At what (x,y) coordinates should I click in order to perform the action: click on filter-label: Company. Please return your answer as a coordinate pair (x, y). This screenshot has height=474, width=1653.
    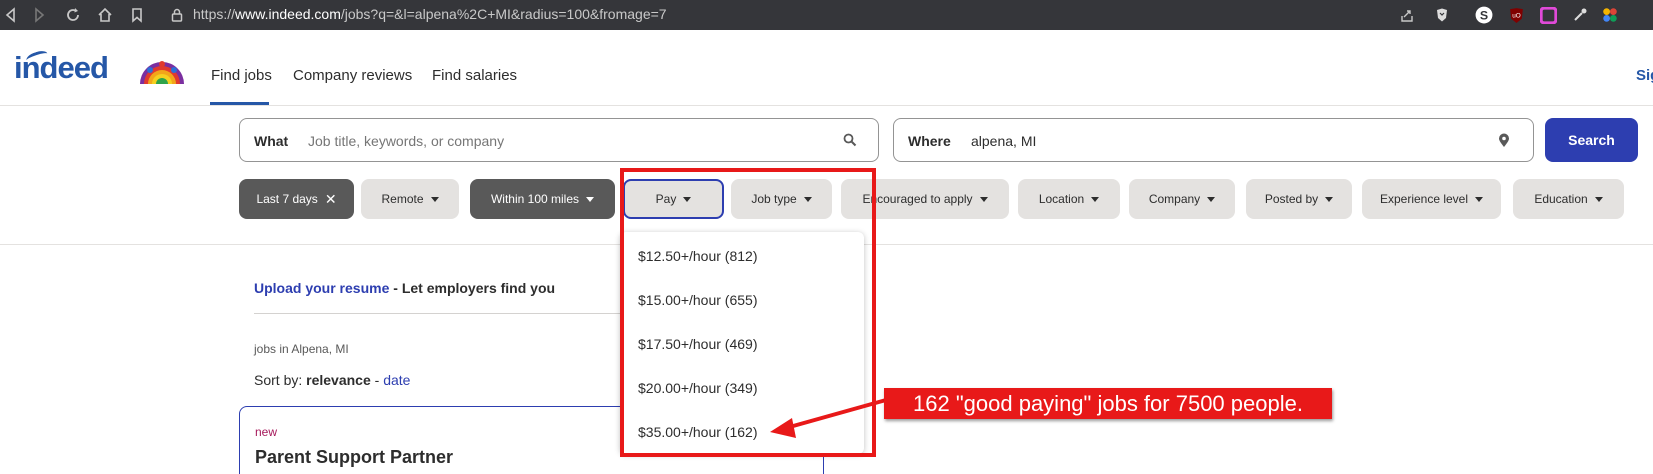
    Looking at the image, I should click on (1174, 199).